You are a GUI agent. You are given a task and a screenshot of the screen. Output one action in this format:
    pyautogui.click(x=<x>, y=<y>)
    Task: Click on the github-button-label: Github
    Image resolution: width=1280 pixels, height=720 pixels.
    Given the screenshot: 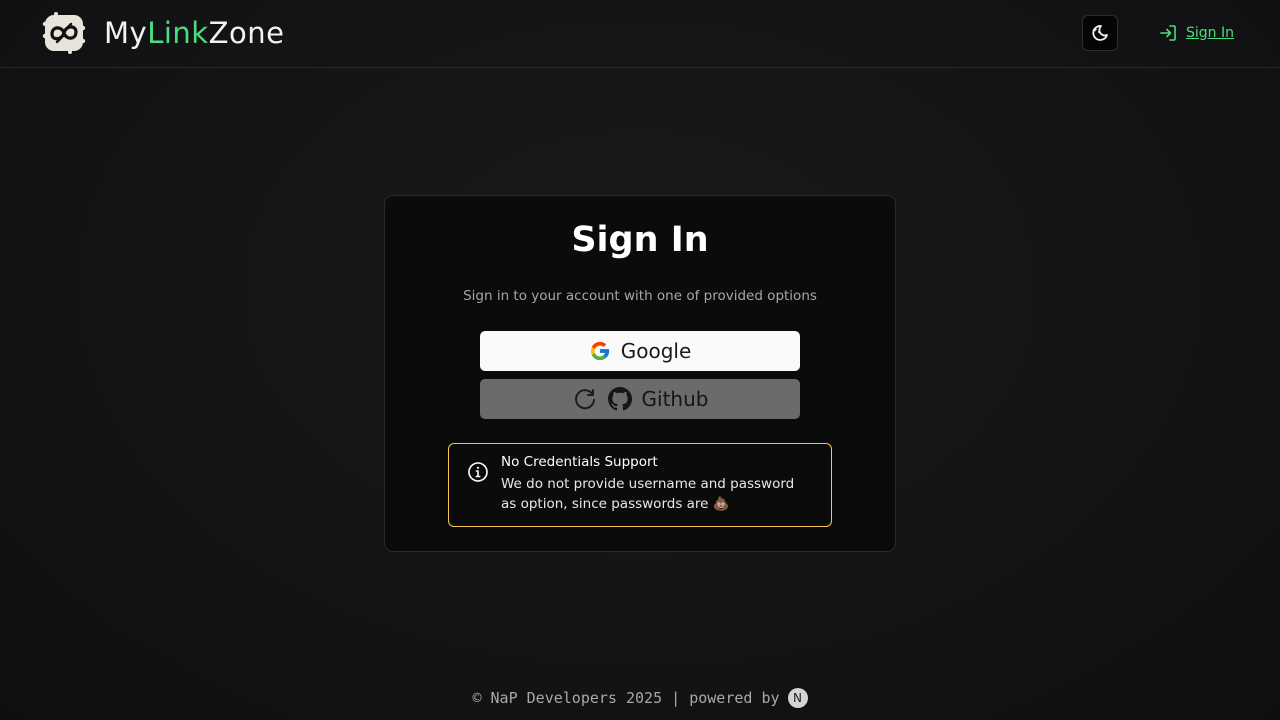 What is the action you would take?
    pyautogui.click(x=675, y=399)
    